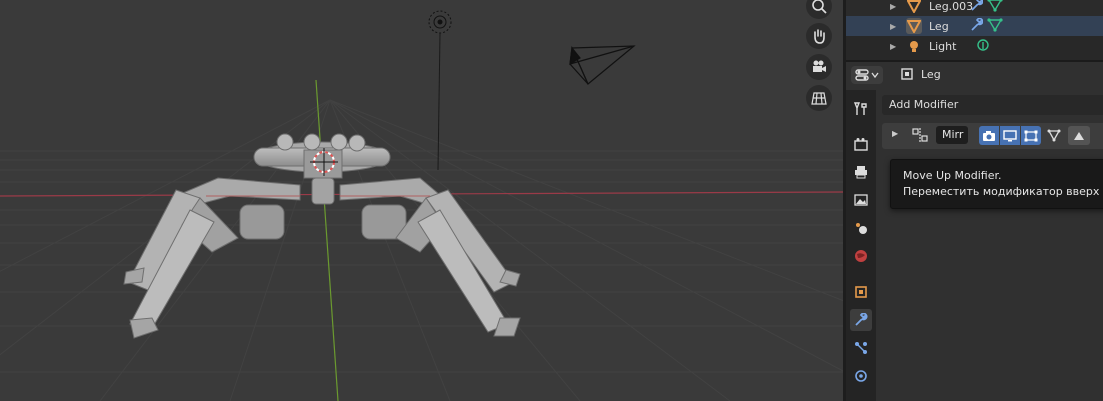 Image resolution: width=1103 pixels, height=401 pixels. I want to click on mirror-modifier-panel: ▶ Mirr, so click(992, 136).